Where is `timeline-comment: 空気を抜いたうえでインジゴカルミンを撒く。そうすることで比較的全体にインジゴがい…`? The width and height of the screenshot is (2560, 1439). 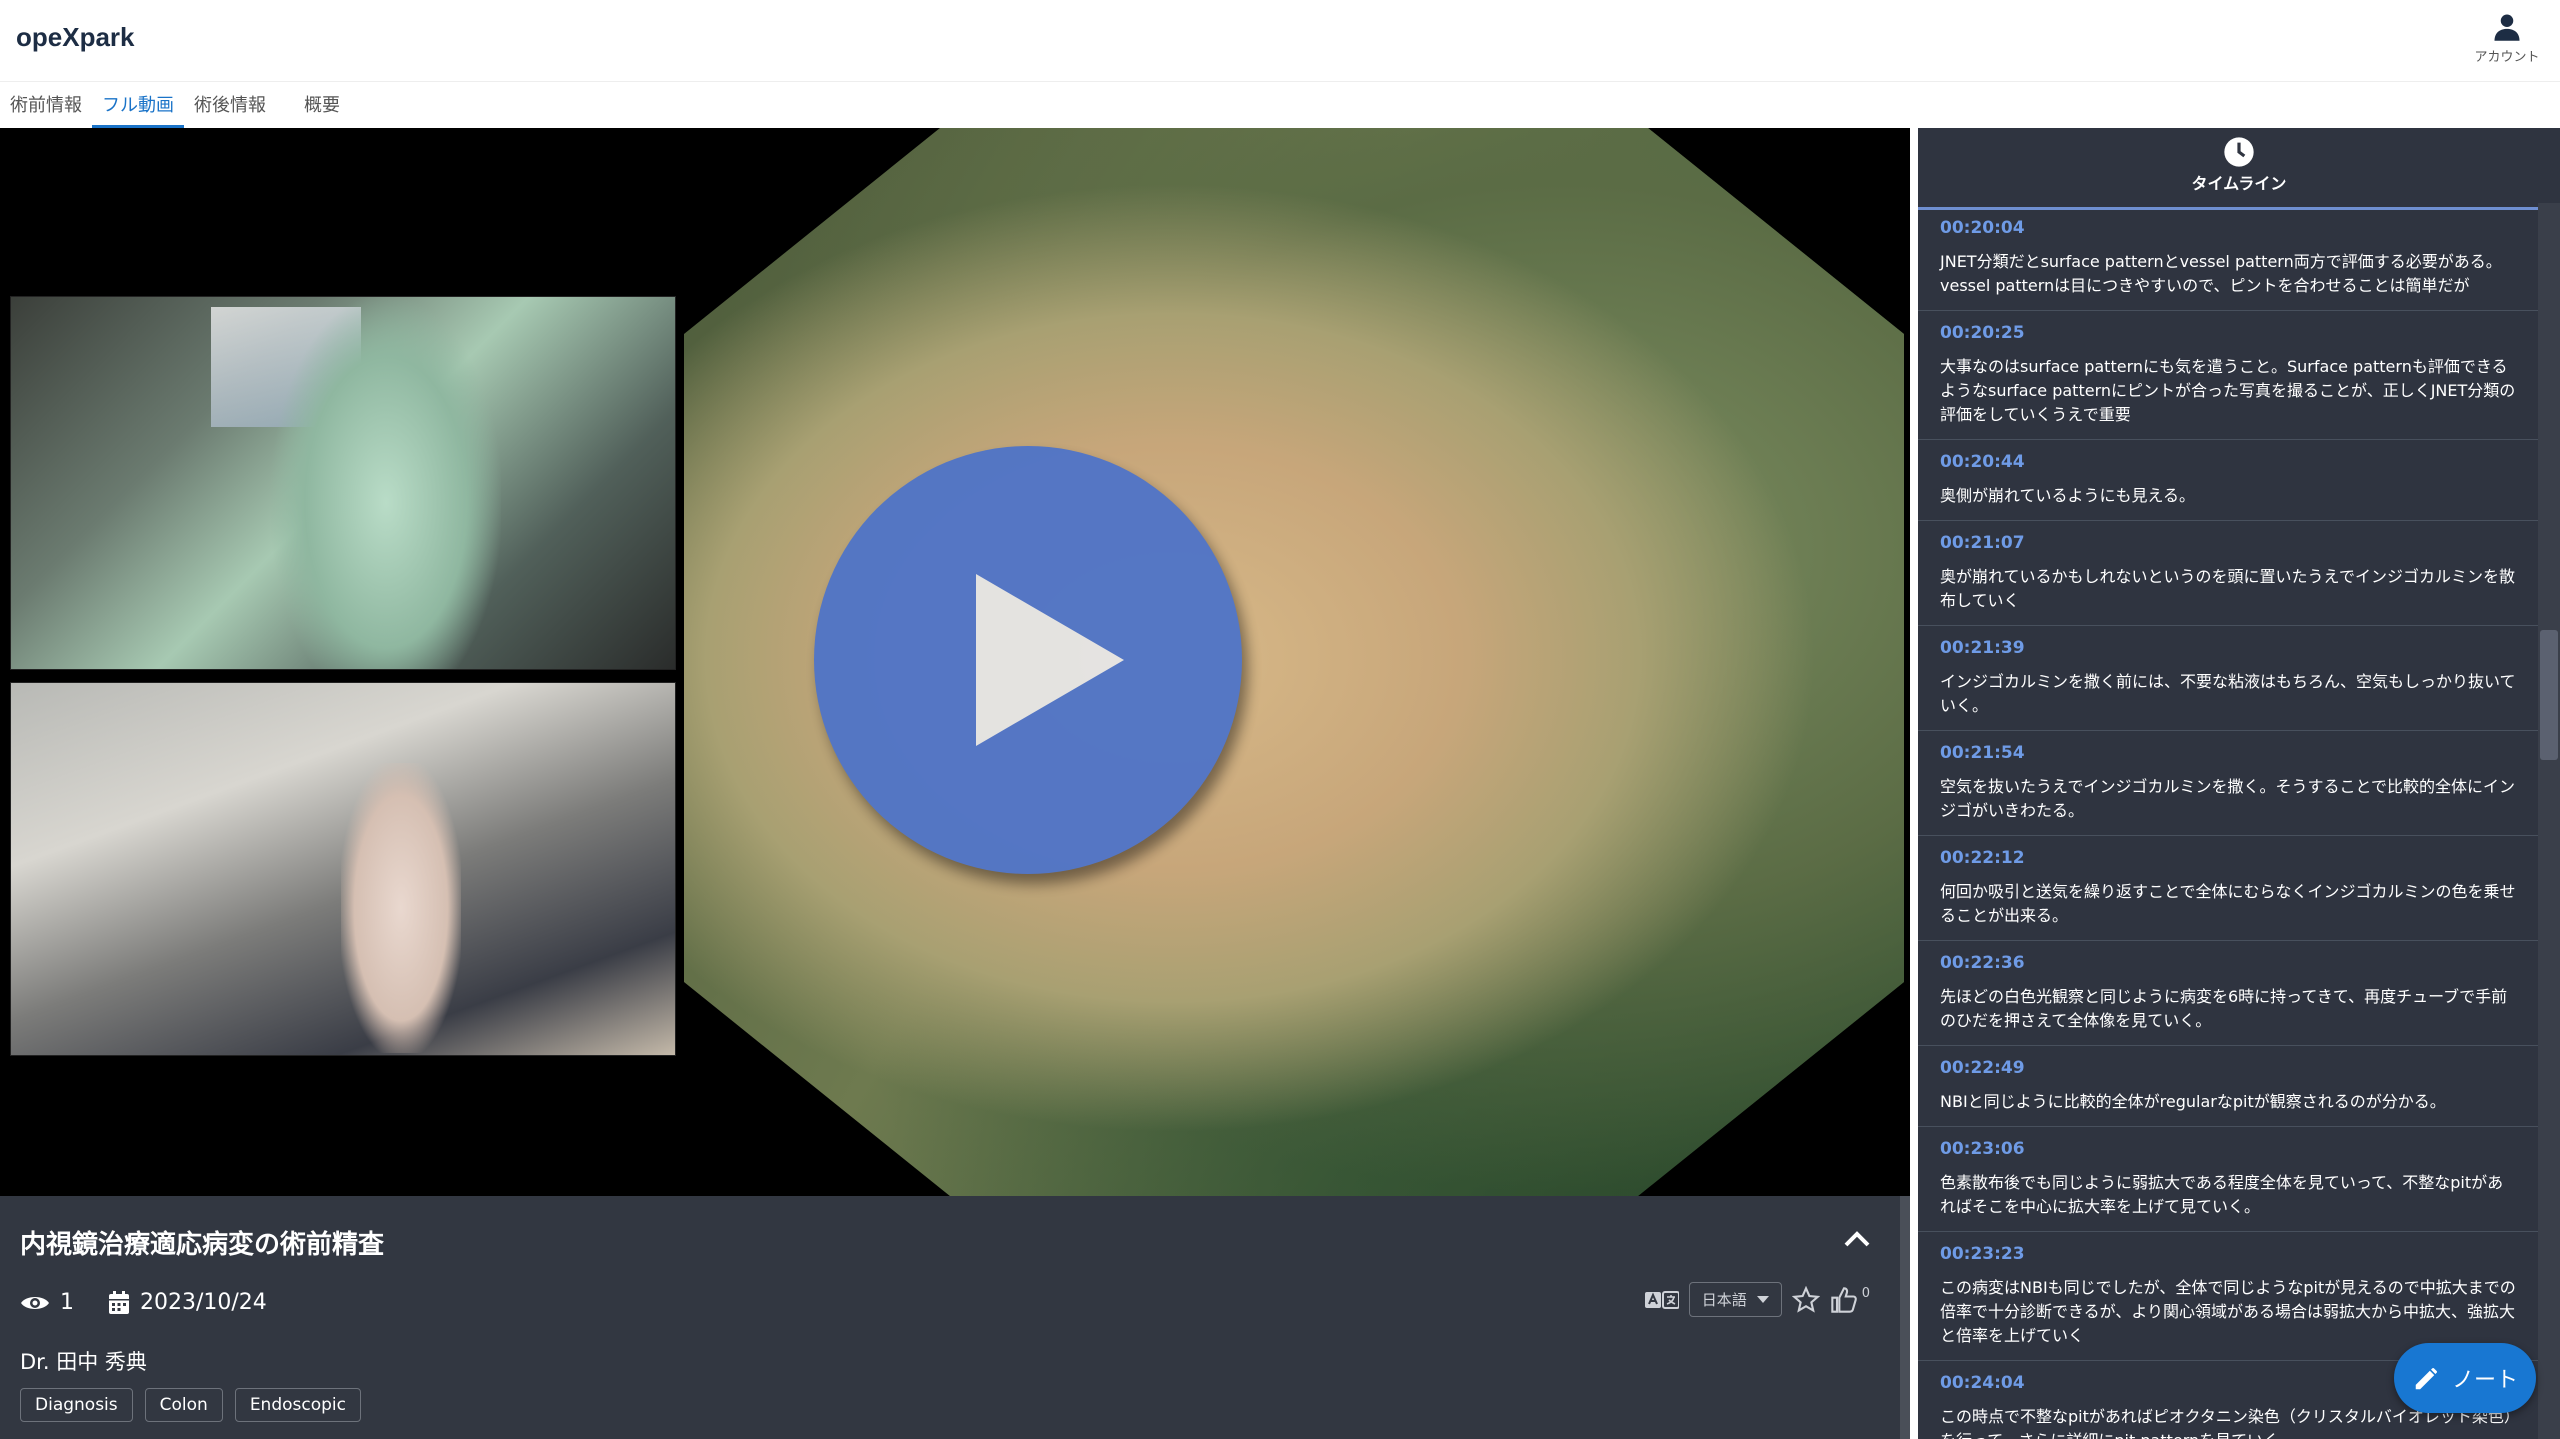 timeline-comment: 空気を抜いたうえでインジゴカルミンを撒く。そうすることで比較的全体にインジゴがい… is located at coordinates (2228, 798).